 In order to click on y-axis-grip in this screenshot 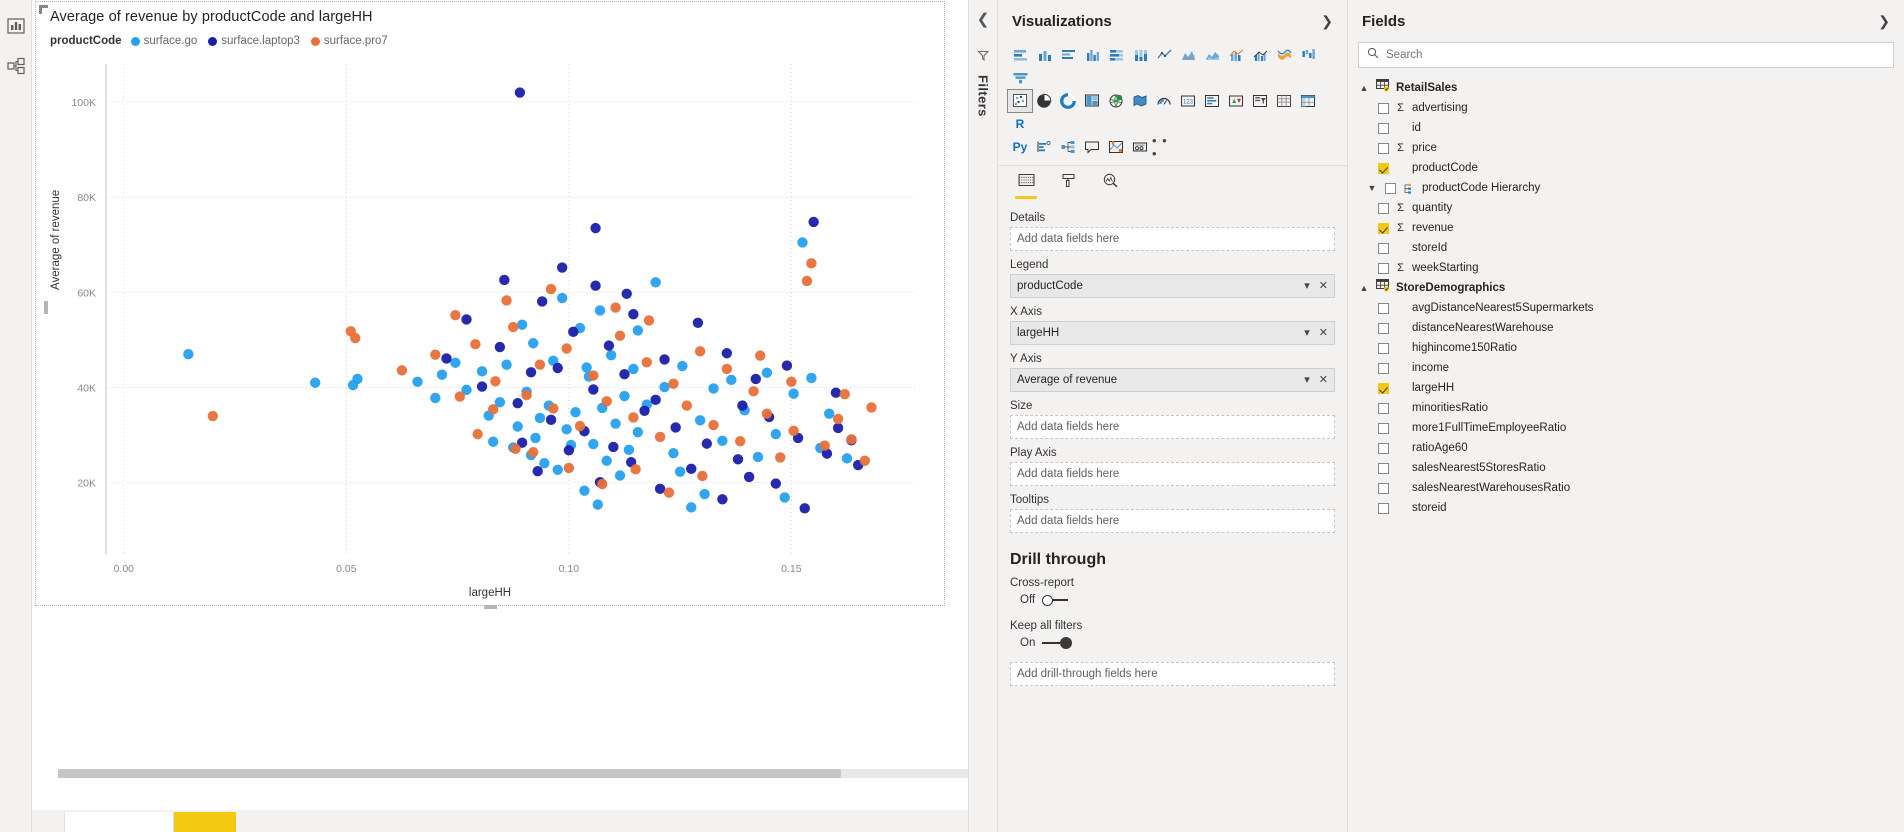, I will do `click(46, 307)`.